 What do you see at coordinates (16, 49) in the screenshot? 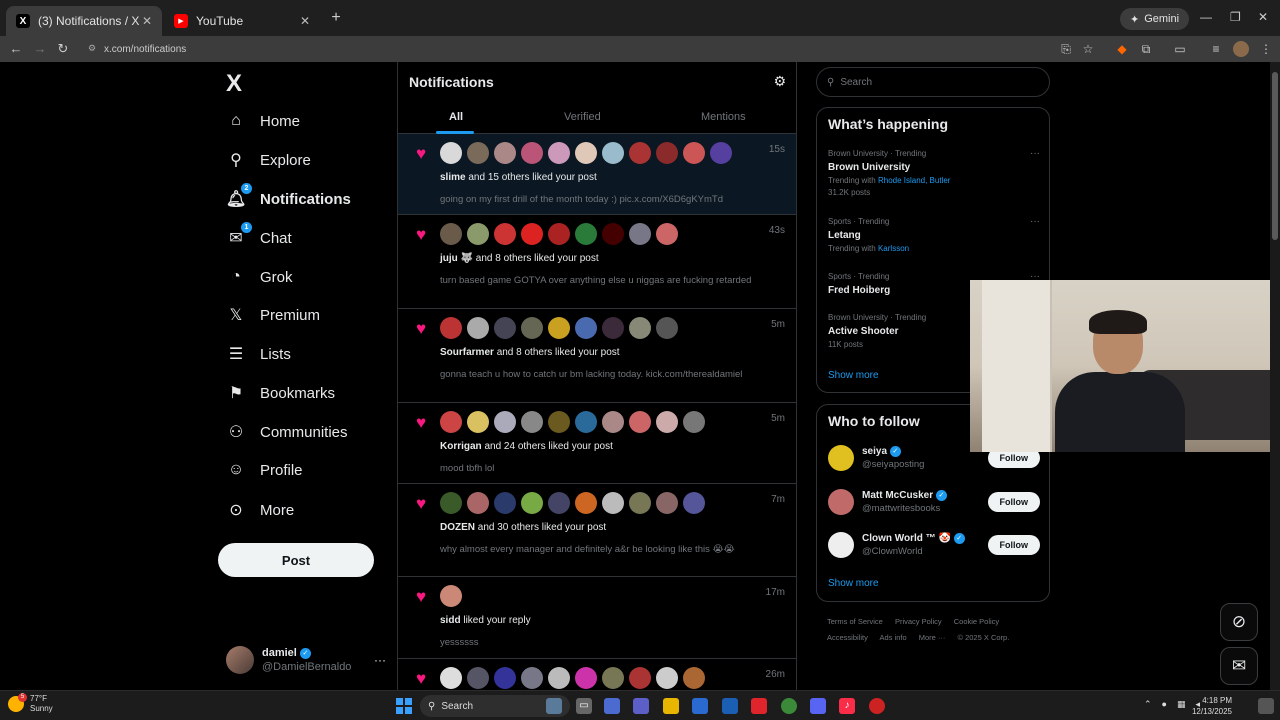
I see `back-icon: ←` at bounding box center [16, 49].